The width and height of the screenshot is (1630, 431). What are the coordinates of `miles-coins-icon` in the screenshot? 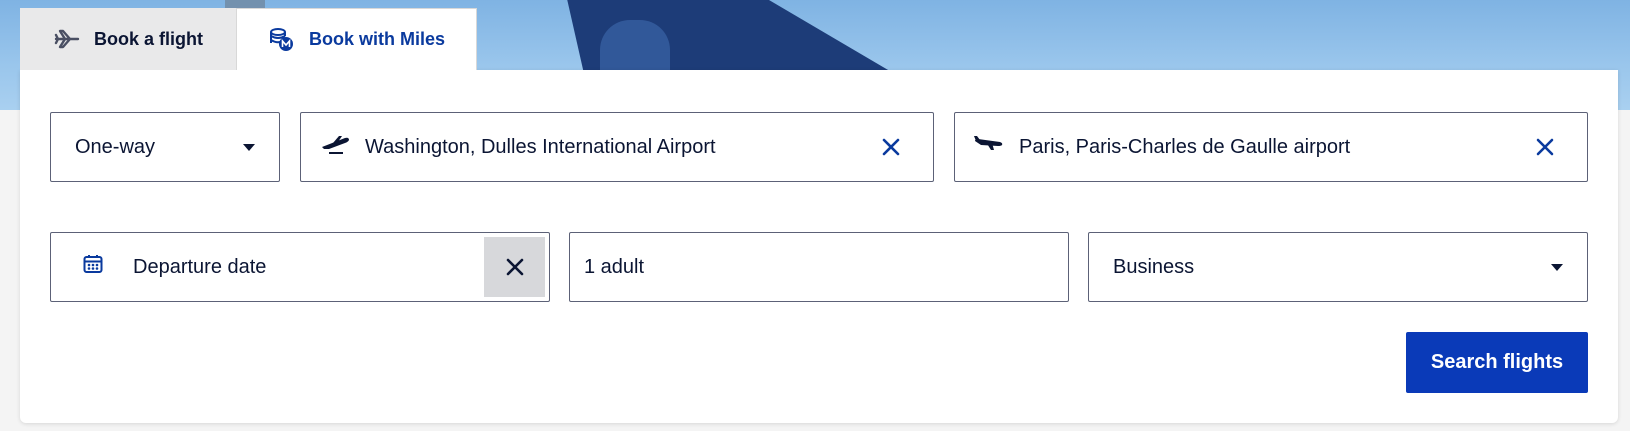 It's located at (282, 40).